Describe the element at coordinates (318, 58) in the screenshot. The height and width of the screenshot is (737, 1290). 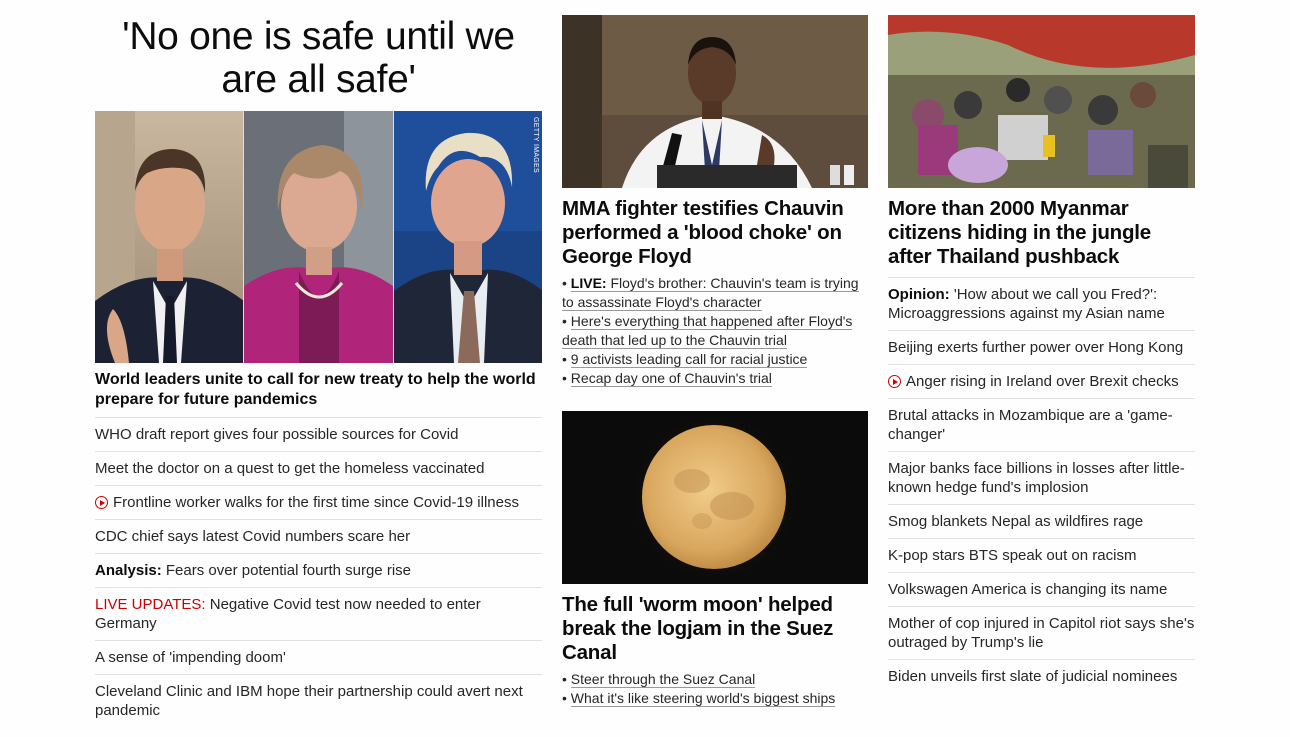
I see `banner-headline: 'No one is safe until we are all safe'` at that location.